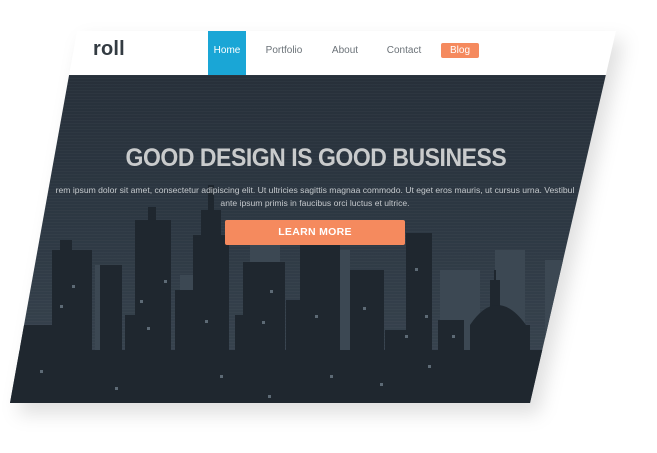 The image size is (657, 453). I want to click on site-logo: roll, so click(109, 49).